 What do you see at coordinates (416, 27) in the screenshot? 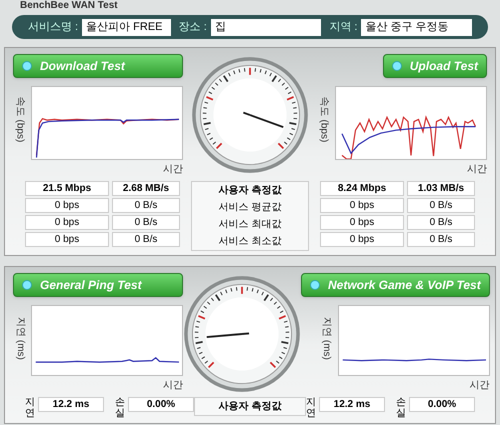
I see `info-field: 울산 중구 우정동` at bounding box center [416, 27].